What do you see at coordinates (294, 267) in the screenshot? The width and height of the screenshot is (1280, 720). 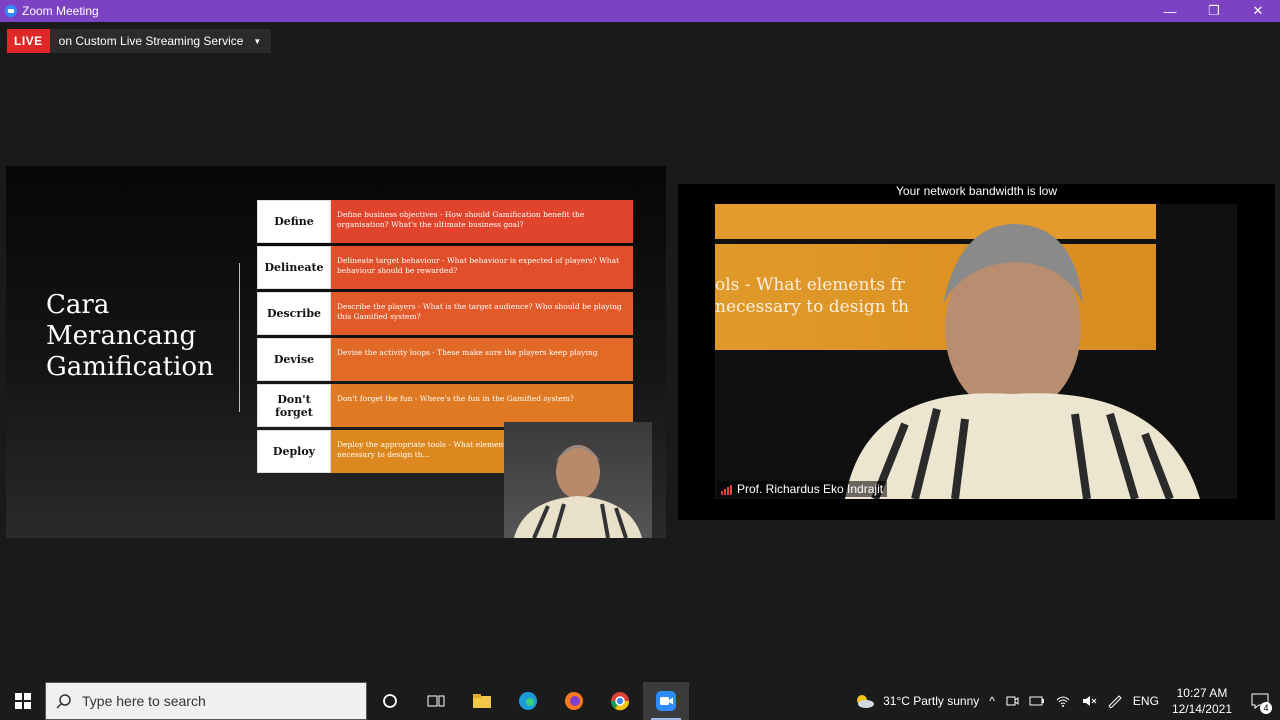 I see `step-name: Delineate` at bounding box center [294, 267].